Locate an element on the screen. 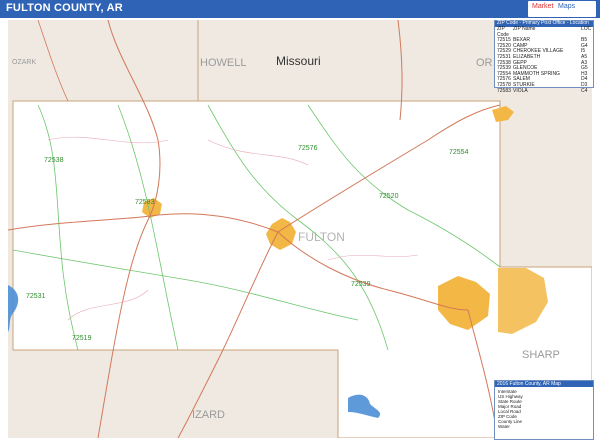 This screenshot has height=442, width=600. zip-label: 72554 is located at coordinates (459, 152).